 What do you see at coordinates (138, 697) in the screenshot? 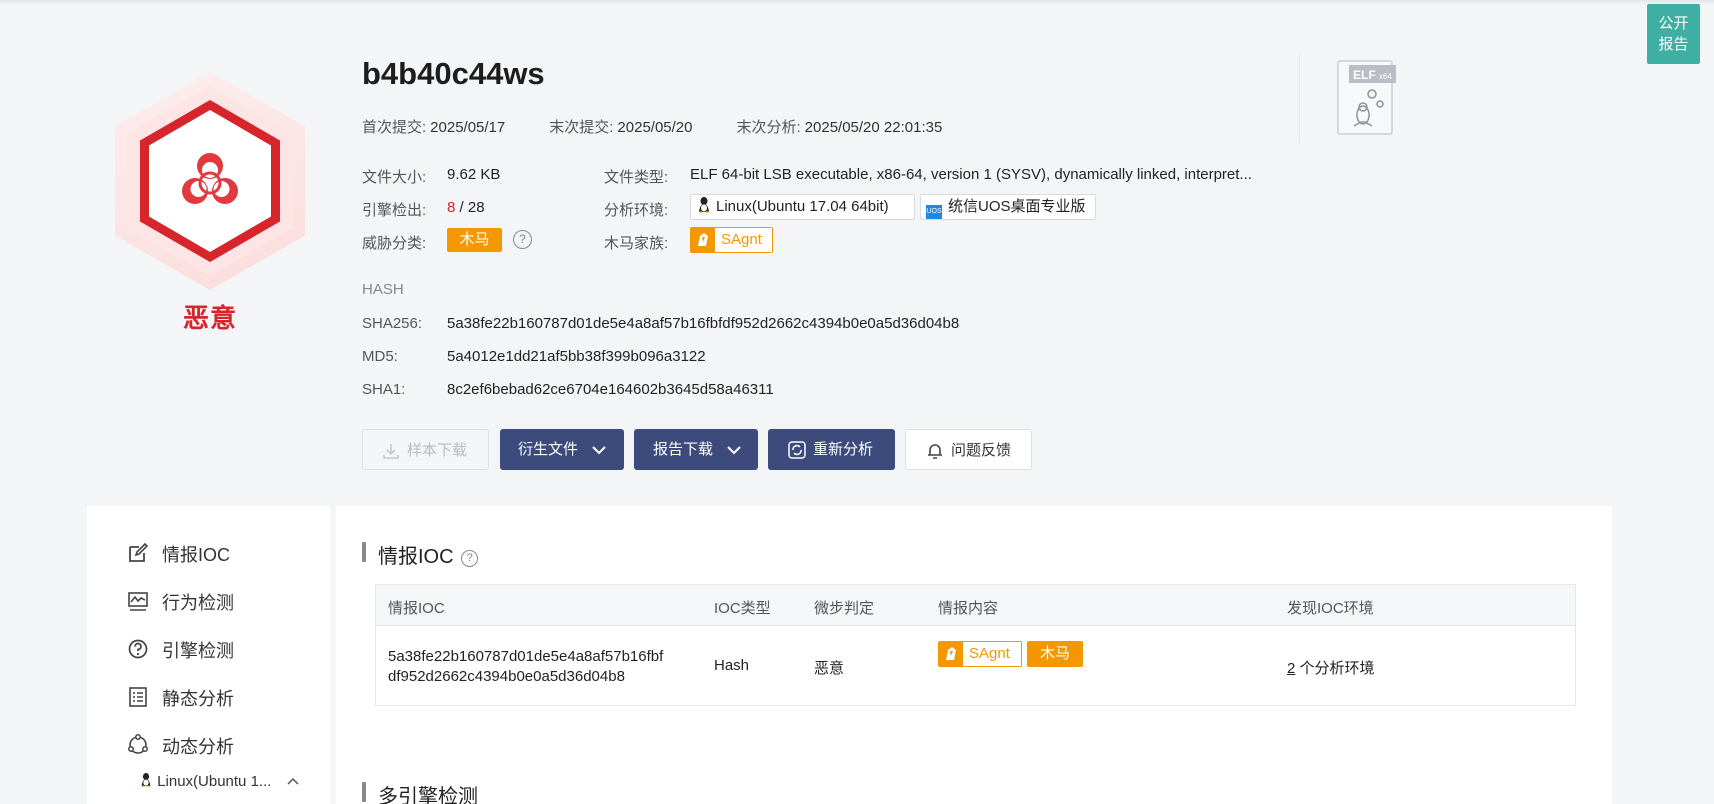
I see `list-icon` at bounding box center [138, 697].